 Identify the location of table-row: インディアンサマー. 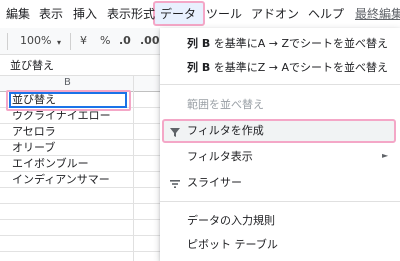
(80, 180).